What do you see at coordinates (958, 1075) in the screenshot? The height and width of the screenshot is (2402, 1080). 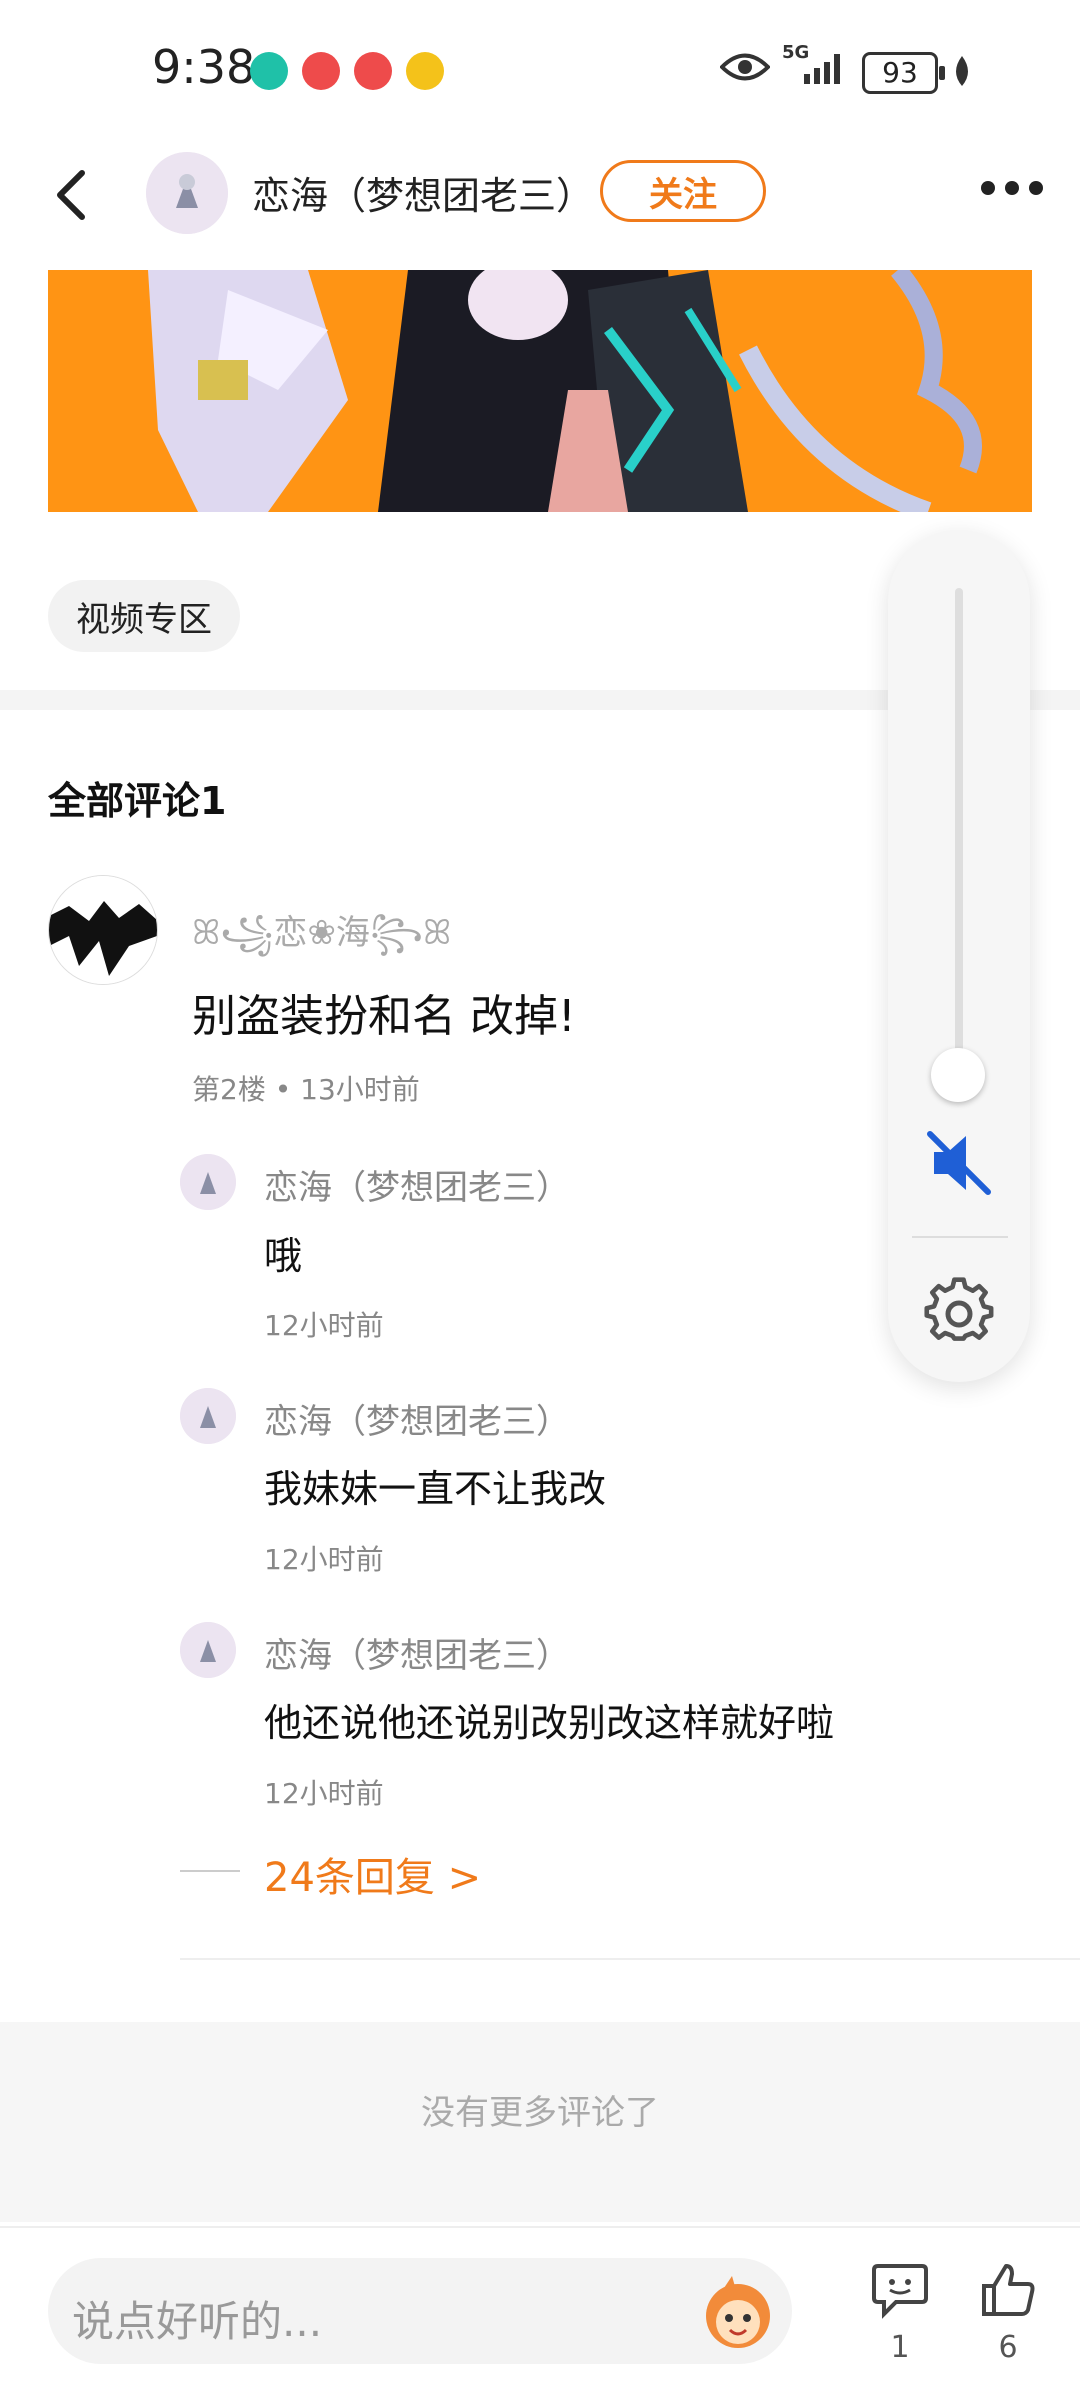 I see `volume-slider-knob` at bounding box center [958, 1075].